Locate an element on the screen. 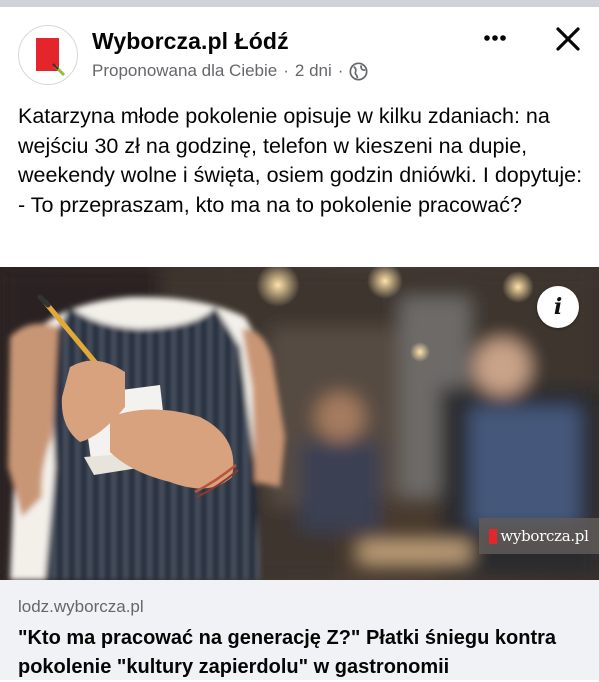  more-options-button is located at coordinates (494, 38).